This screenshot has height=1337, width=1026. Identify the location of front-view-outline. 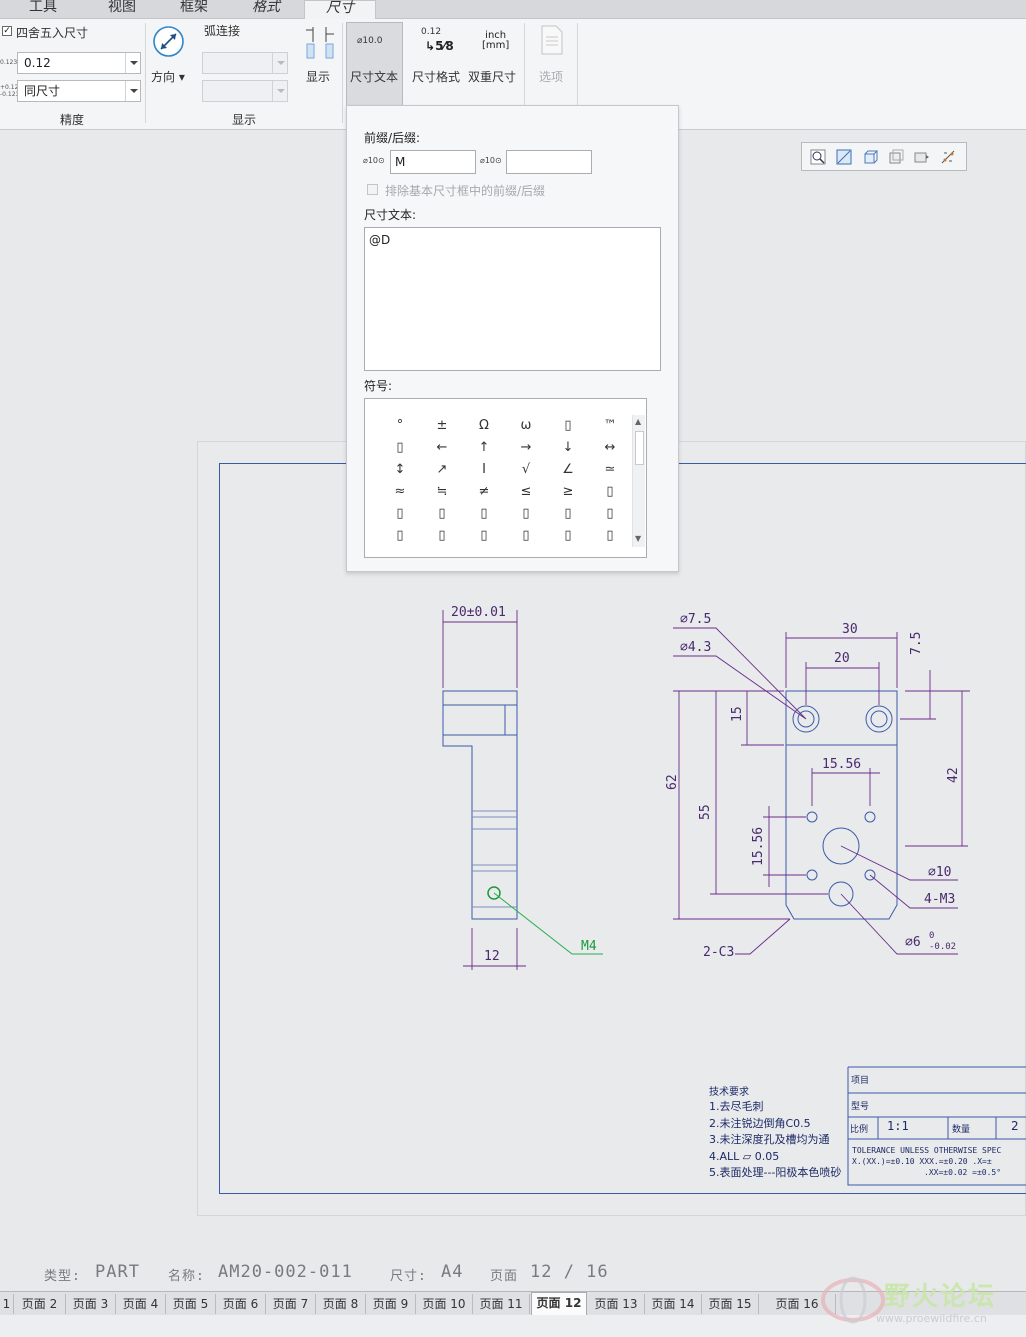
(841, 805).